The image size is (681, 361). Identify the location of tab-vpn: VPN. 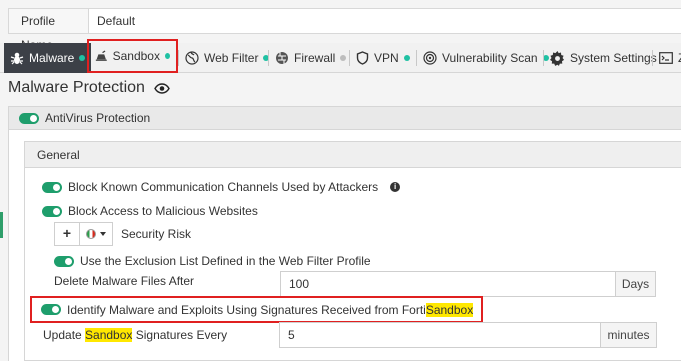
(383, 58).